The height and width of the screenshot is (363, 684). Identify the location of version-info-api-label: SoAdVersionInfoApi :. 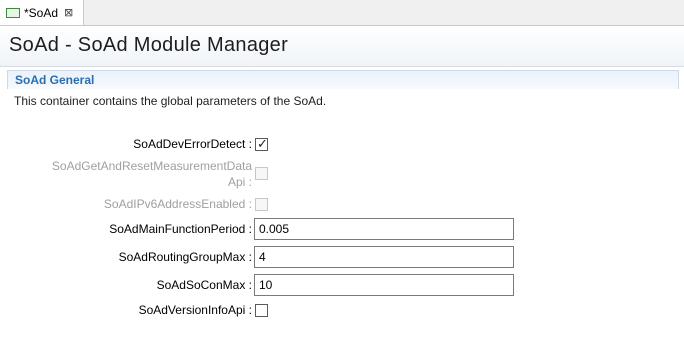
(195, 310).